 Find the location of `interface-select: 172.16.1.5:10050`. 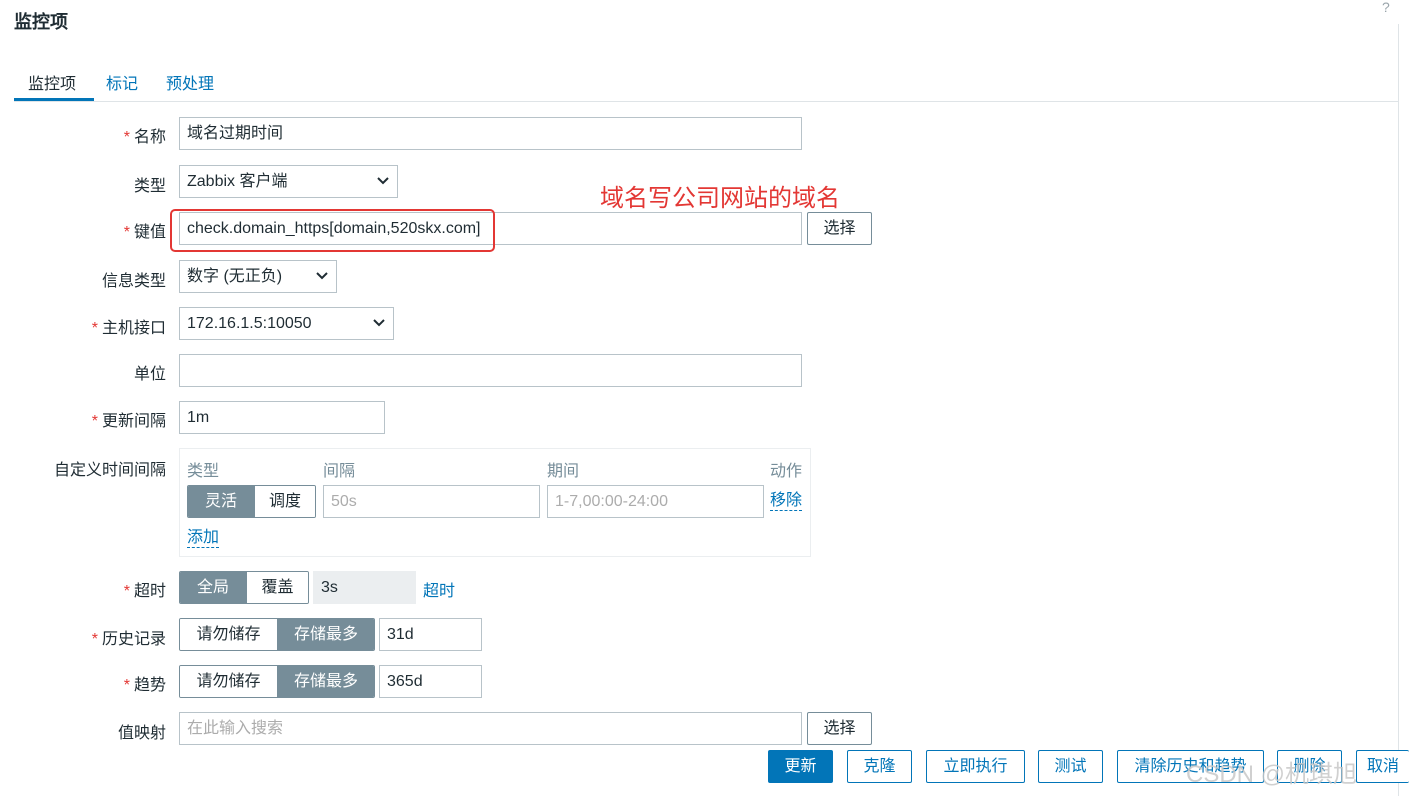

interface-select: 172.16.1.5:10050 is located at coordinates (286, 323).